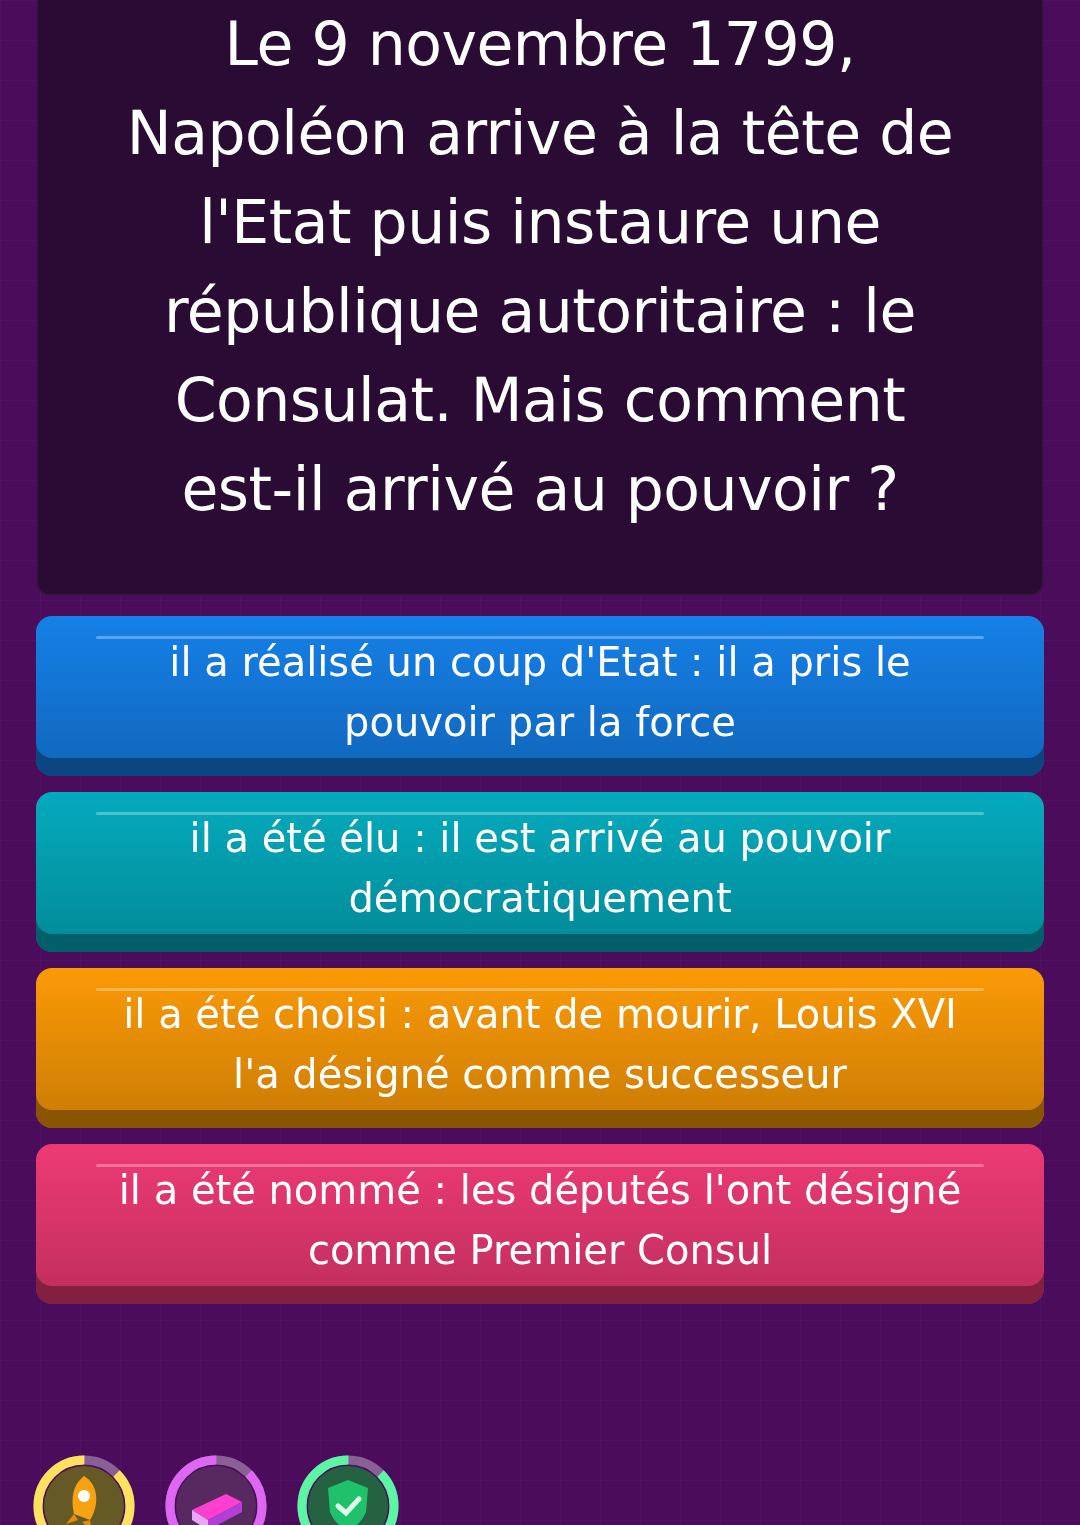 The width and height of the screenshot is (1080, 1525). I want to click on rocket-icon, so click(81, 1500).